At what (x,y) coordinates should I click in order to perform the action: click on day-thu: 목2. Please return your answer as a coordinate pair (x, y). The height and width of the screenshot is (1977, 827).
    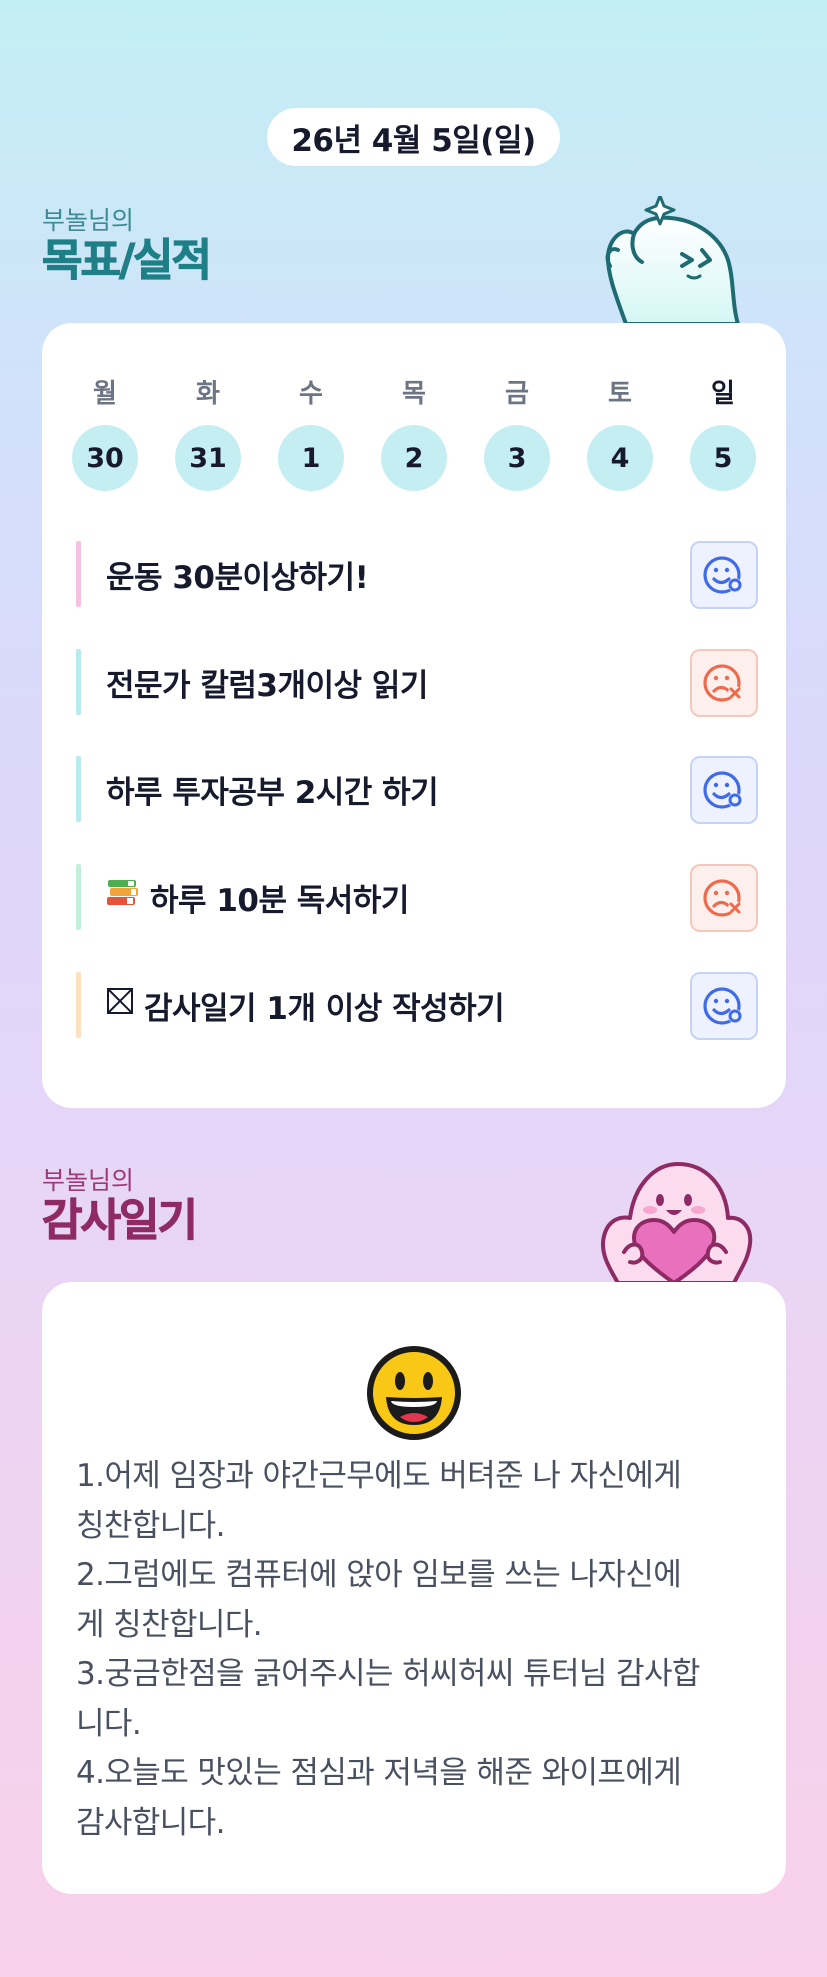
    Looking at the image, I should click on (414, 432).